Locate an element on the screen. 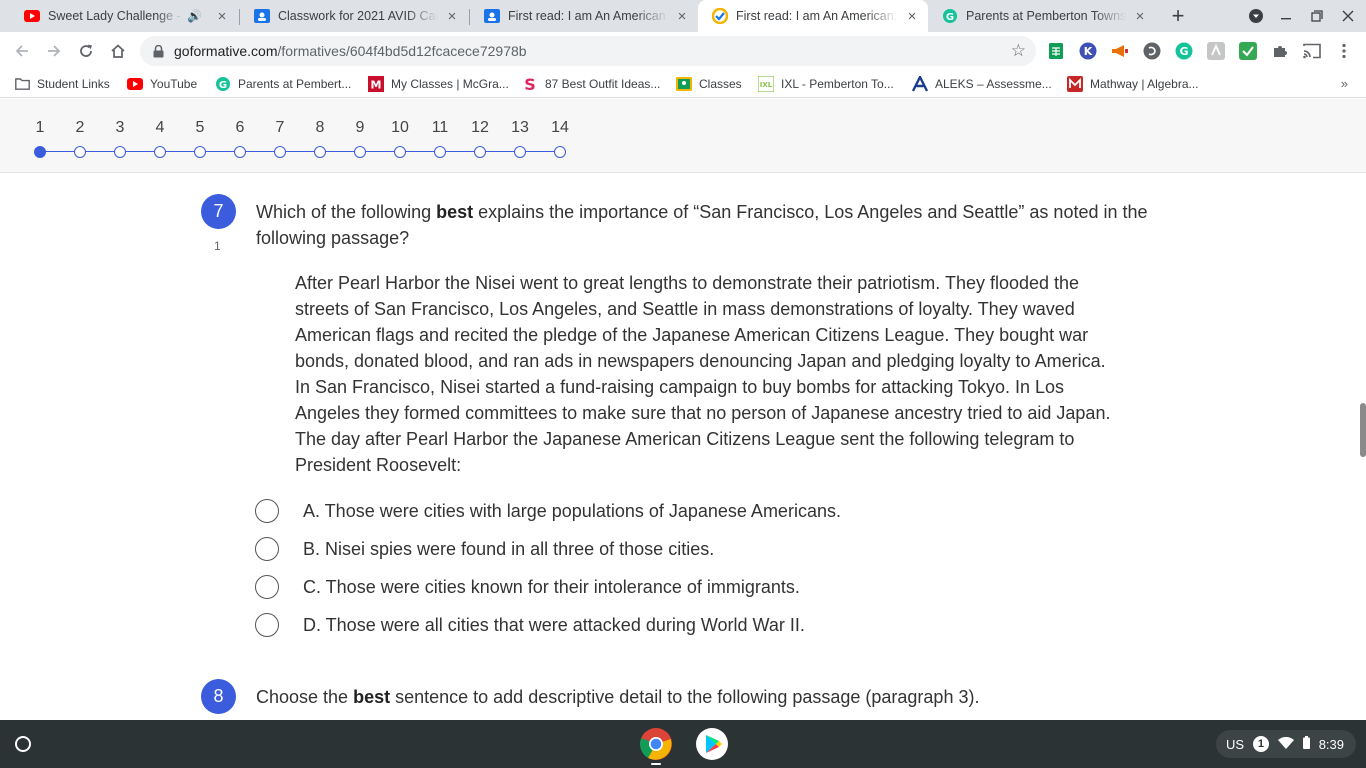 The image size is (1366, 768). bookmark-star-icon: ☆ is located at coordinates (1018, 51).